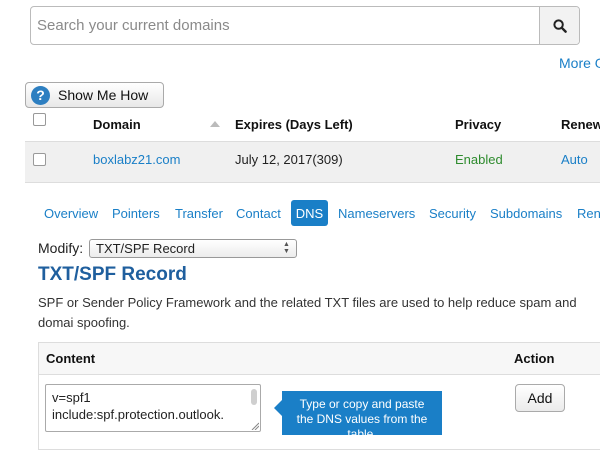 The width and height of the screenshot is (600, 450). What do you see at coordinates (479, 159) in the screenshot?
I see `privacy-status: Enabled` at bounding box center [479, 159].